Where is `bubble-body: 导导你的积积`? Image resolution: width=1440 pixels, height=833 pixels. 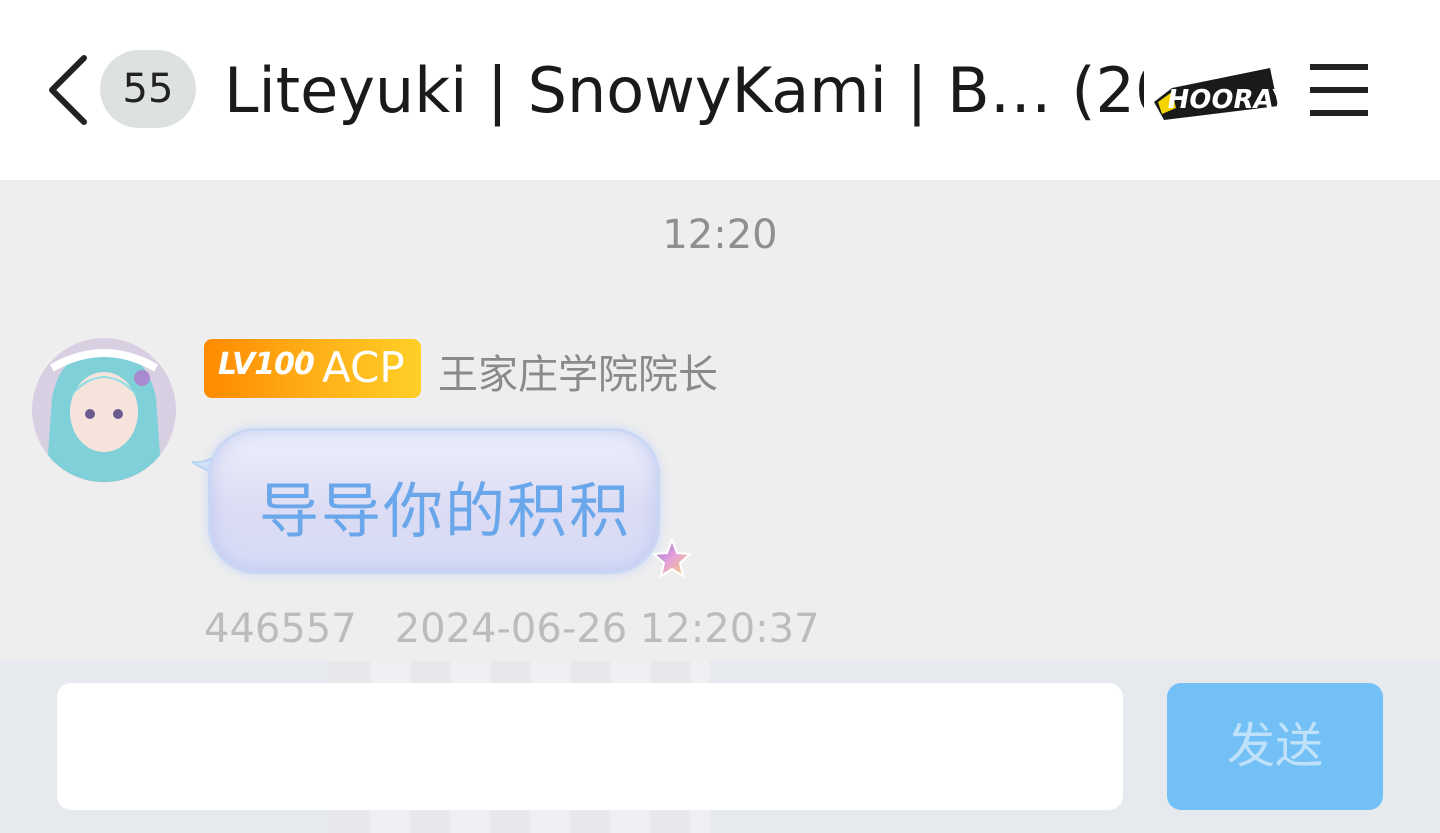 bubble-body: 导导你的积积 is located at coordinates (434, 501).